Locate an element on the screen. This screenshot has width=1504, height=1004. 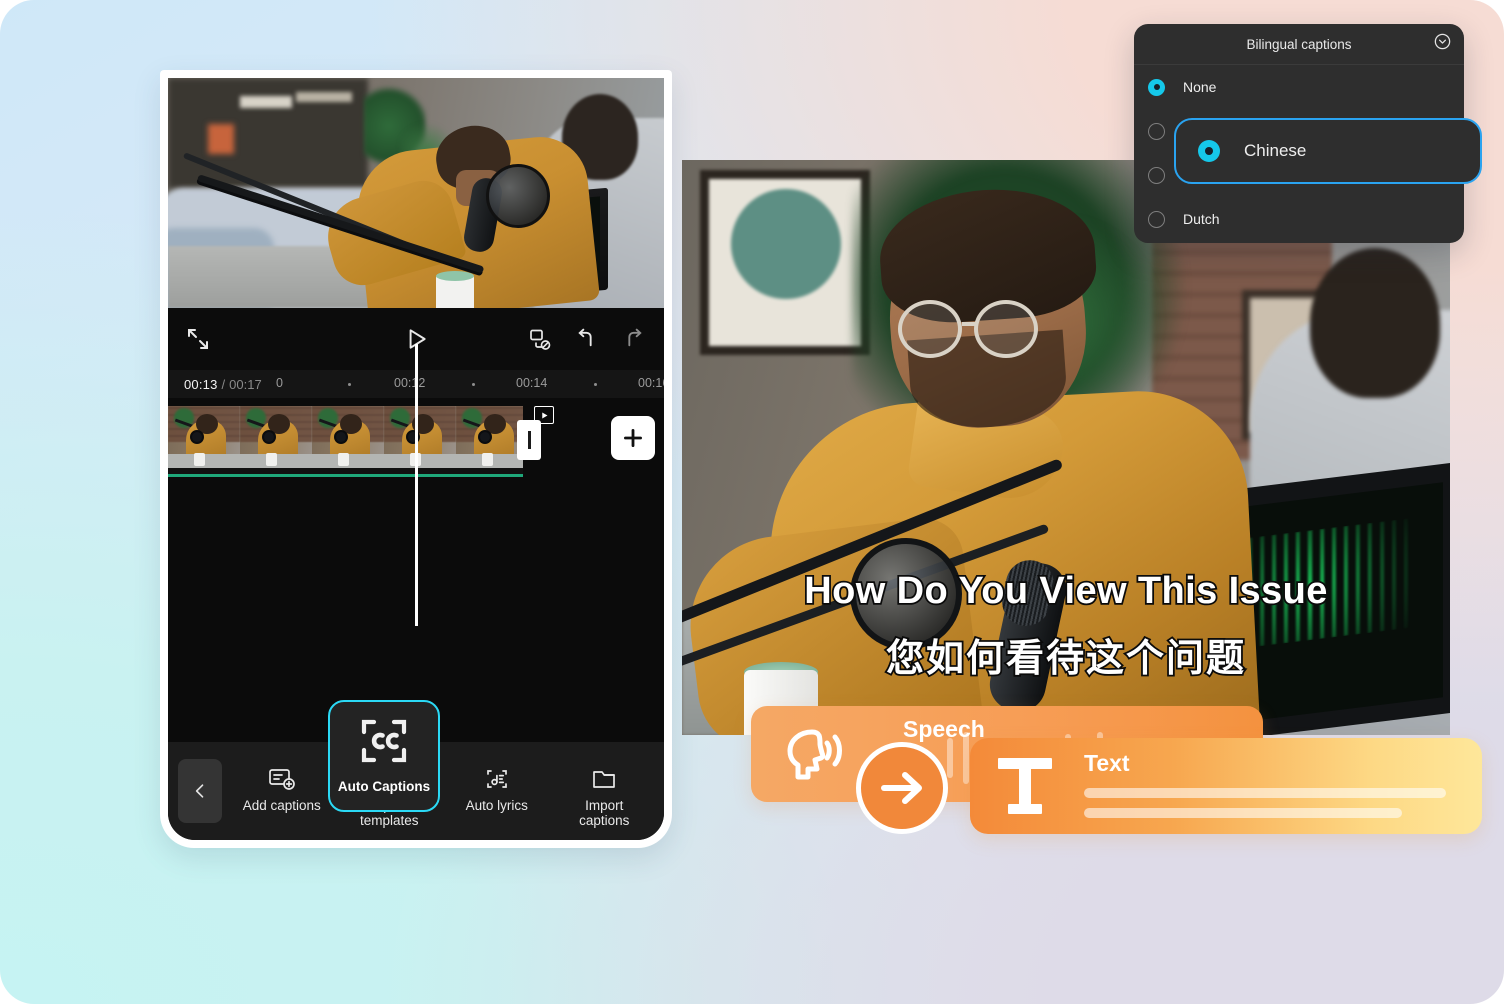
pip-disabled-icon is located at coordinates (540, 339).